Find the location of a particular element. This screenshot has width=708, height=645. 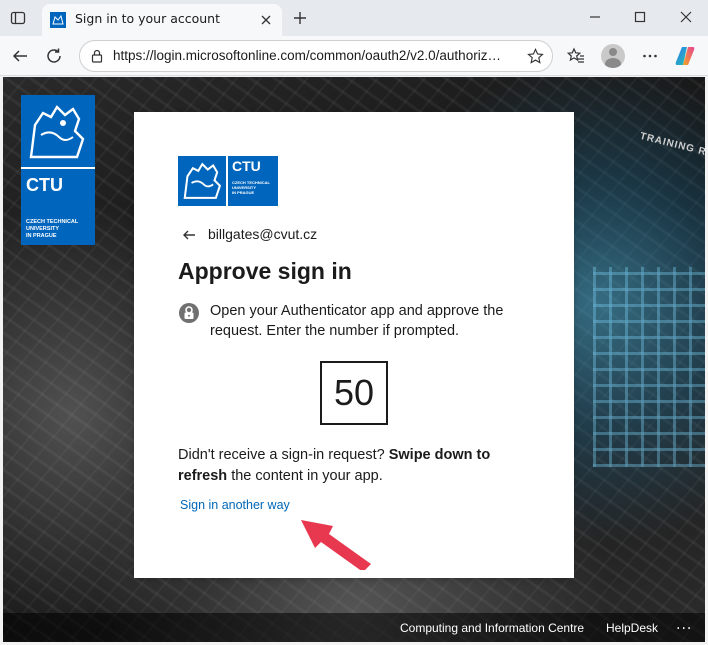

tab-strip: Sign in to your account is located at coordinates (354, 18).